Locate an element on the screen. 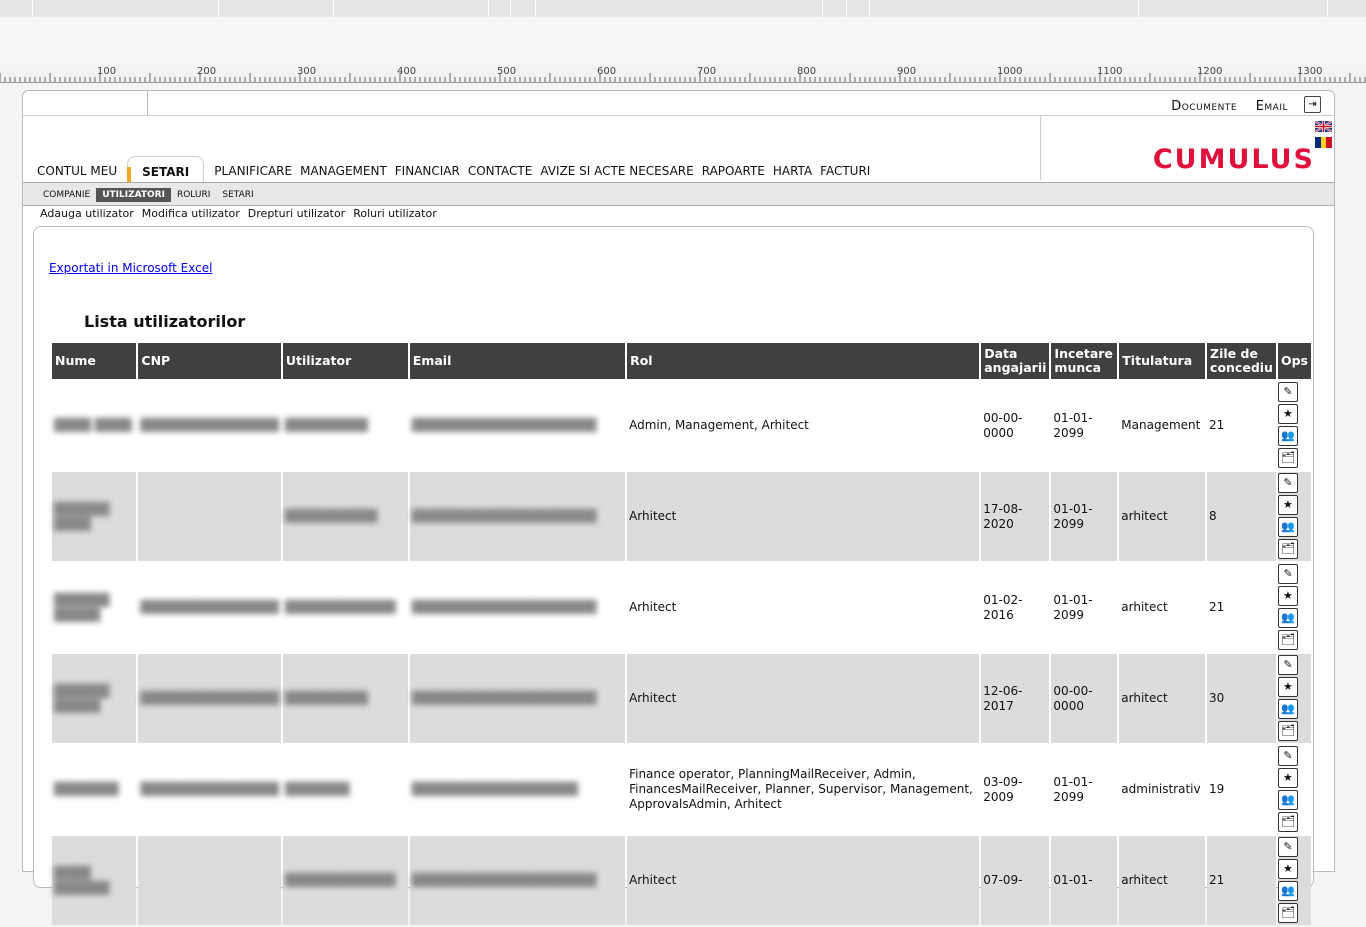 This screenshot has width=1366, height=927. documente-link: Documente is located at coordinates (1204, 106).